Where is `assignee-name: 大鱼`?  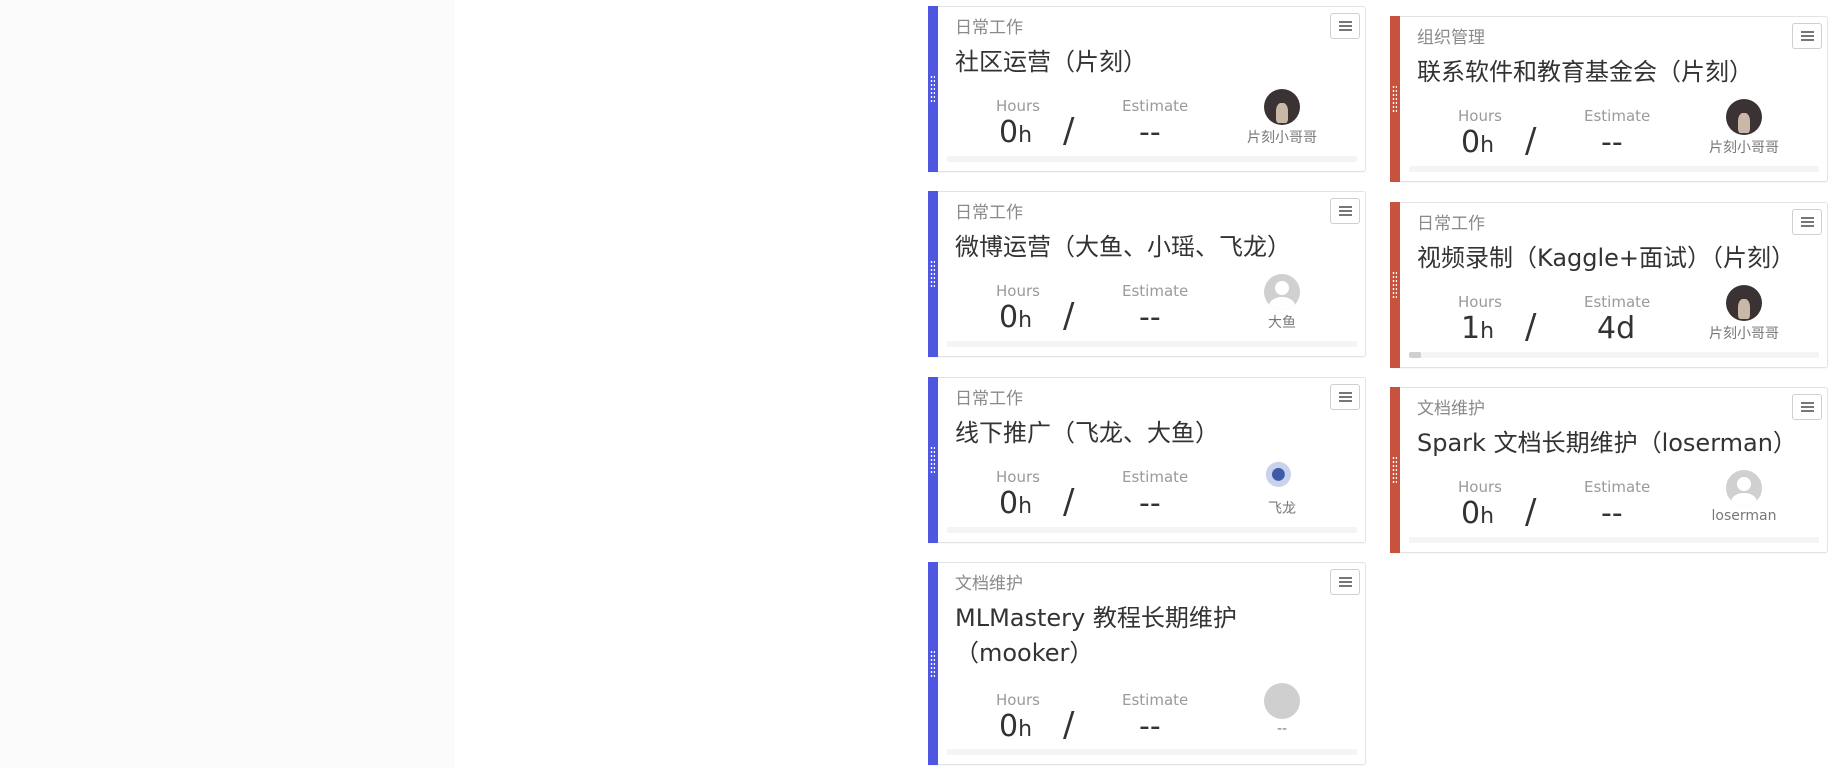 assignee-name: 大鱼 is located at coordinates (1282, 323).